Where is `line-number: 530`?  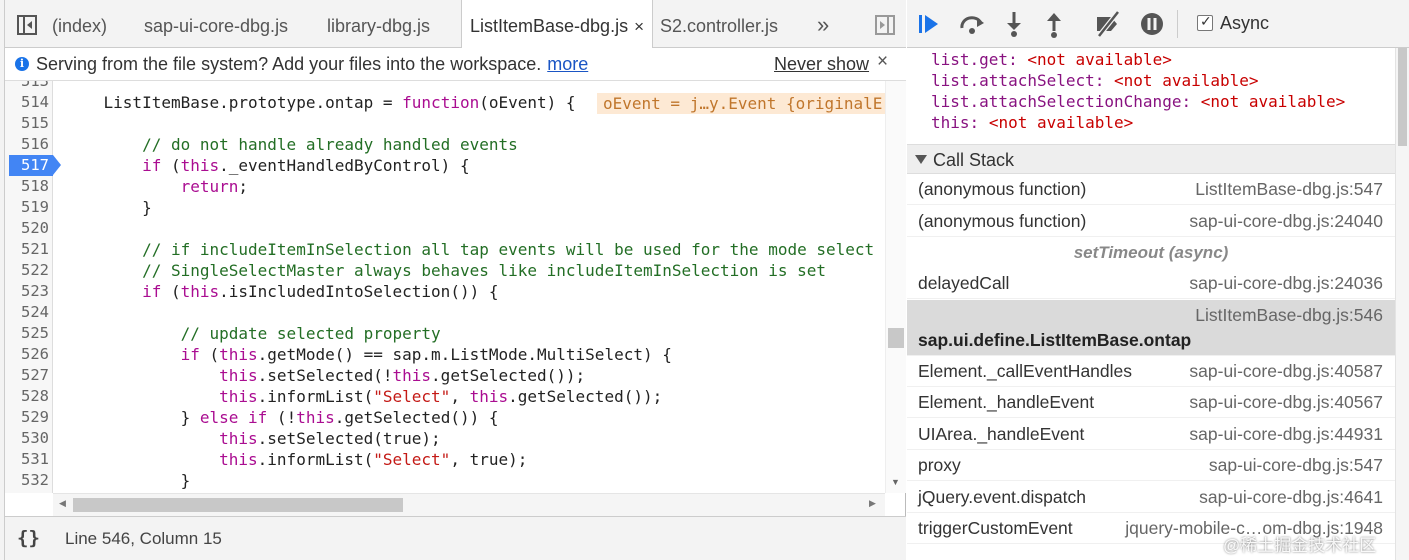 line-number: 530 is located at coordinates (27, 438).